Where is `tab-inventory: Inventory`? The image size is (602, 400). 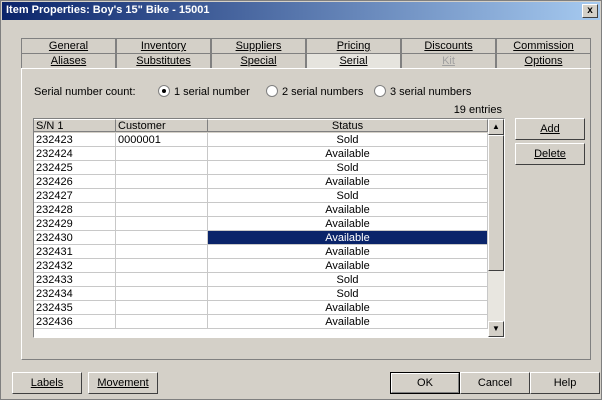
tab-inventory: Inventory is located at coordinates (163, 45).